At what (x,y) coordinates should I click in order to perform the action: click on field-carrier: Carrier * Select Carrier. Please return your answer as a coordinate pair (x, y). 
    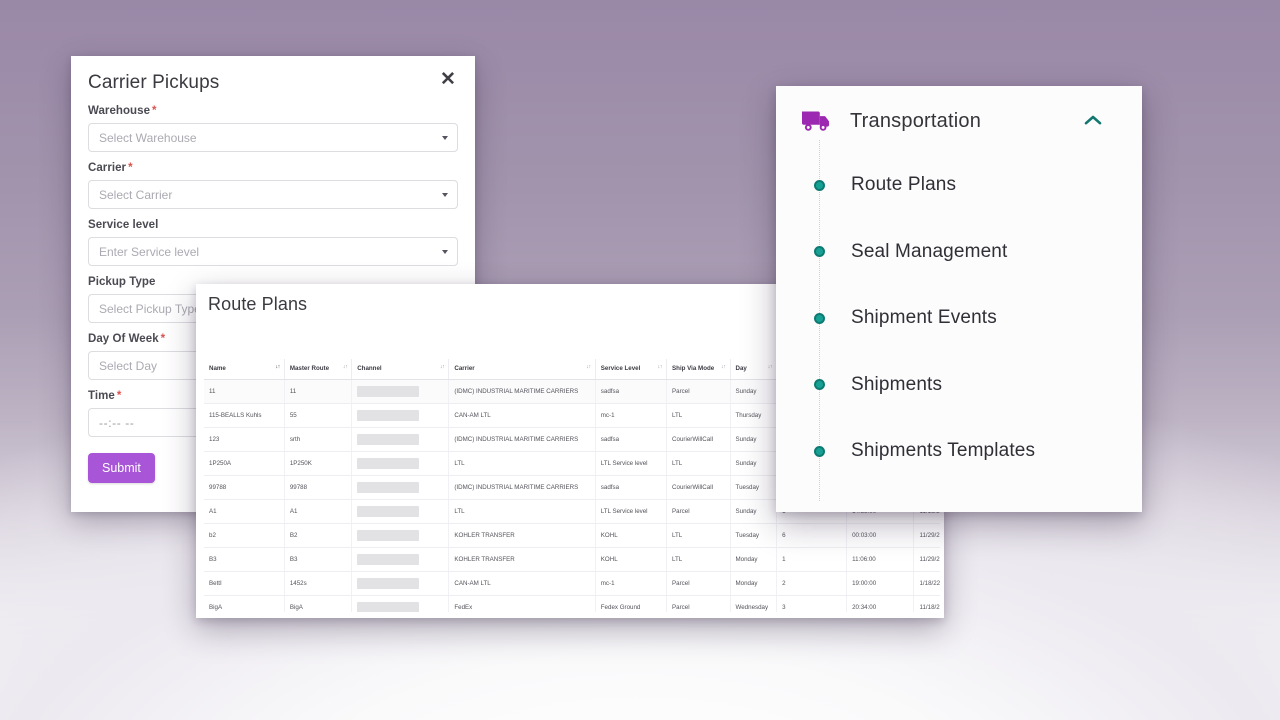
    Looking at the image, I should click on (273, 185).